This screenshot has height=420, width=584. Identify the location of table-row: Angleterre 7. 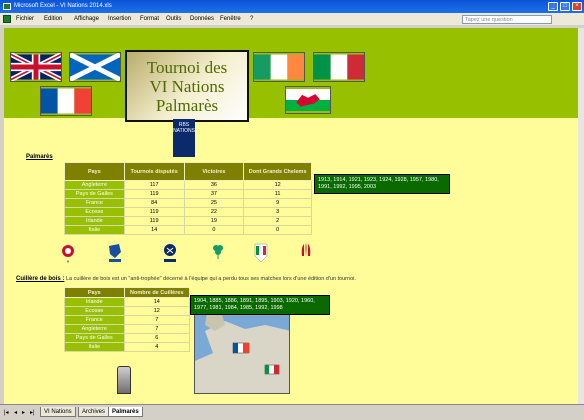
(127, 329).